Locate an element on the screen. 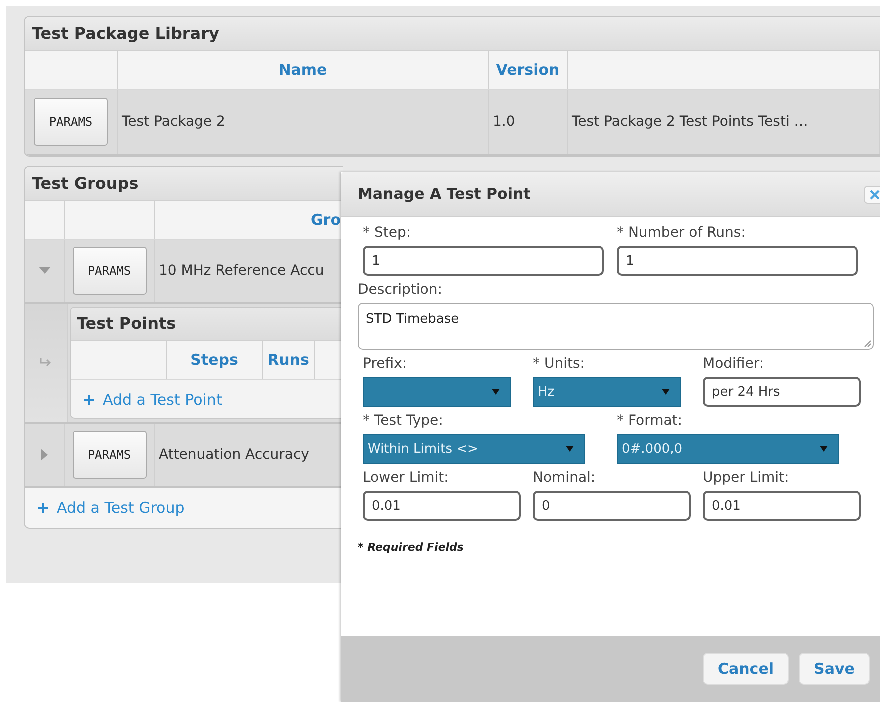  dialog-button: Save is located at coordinates (834, 669).